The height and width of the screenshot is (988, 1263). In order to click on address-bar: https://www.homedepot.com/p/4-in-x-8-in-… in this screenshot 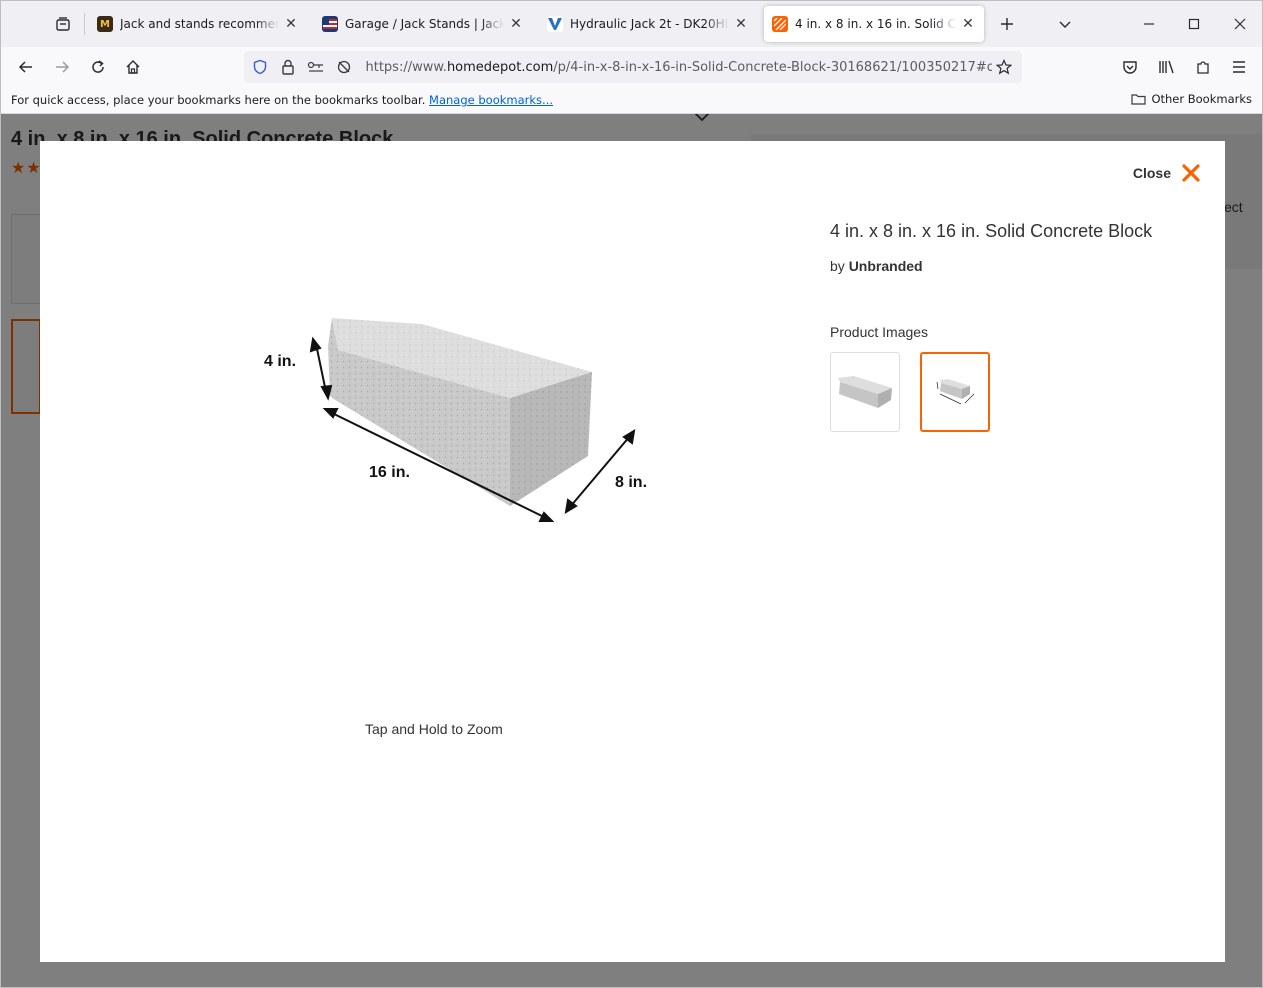, I will do `click(633, 67)`.